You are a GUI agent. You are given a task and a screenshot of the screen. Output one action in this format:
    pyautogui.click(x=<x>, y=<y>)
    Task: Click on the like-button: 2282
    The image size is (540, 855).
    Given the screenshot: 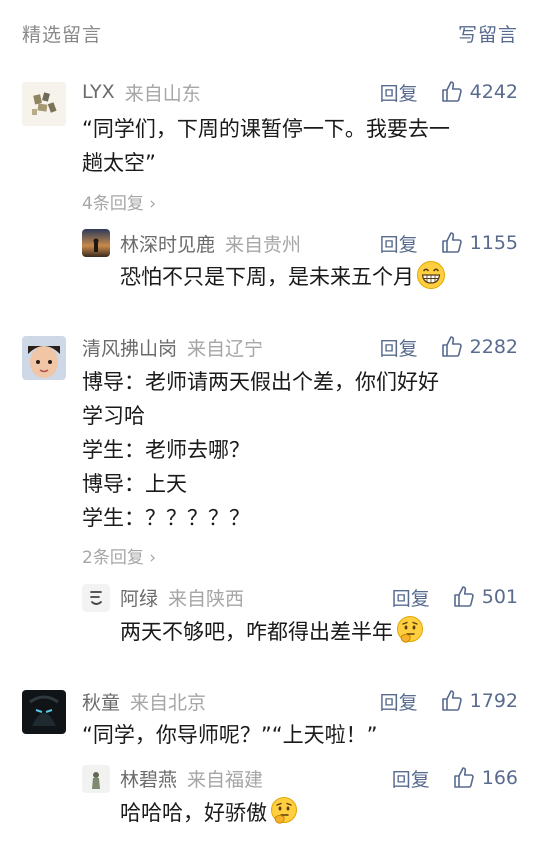 What is the action you would take?
    pyautogui.click(x=479, y=347)
    